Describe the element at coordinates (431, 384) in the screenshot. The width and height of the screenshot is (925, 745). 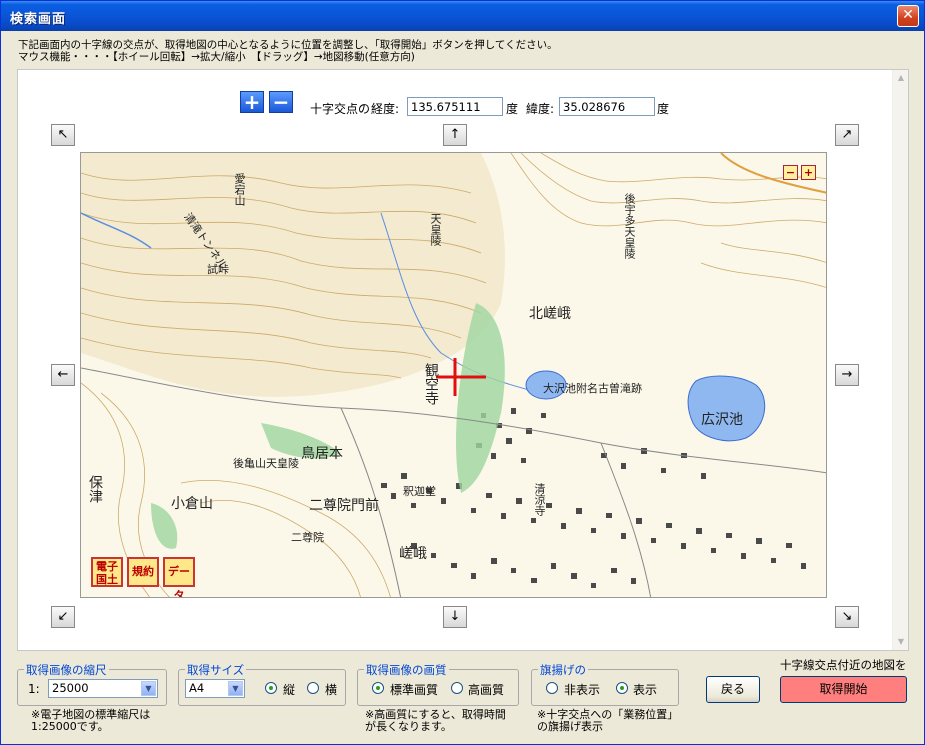
I see `map-label: 観空寺` at that location.